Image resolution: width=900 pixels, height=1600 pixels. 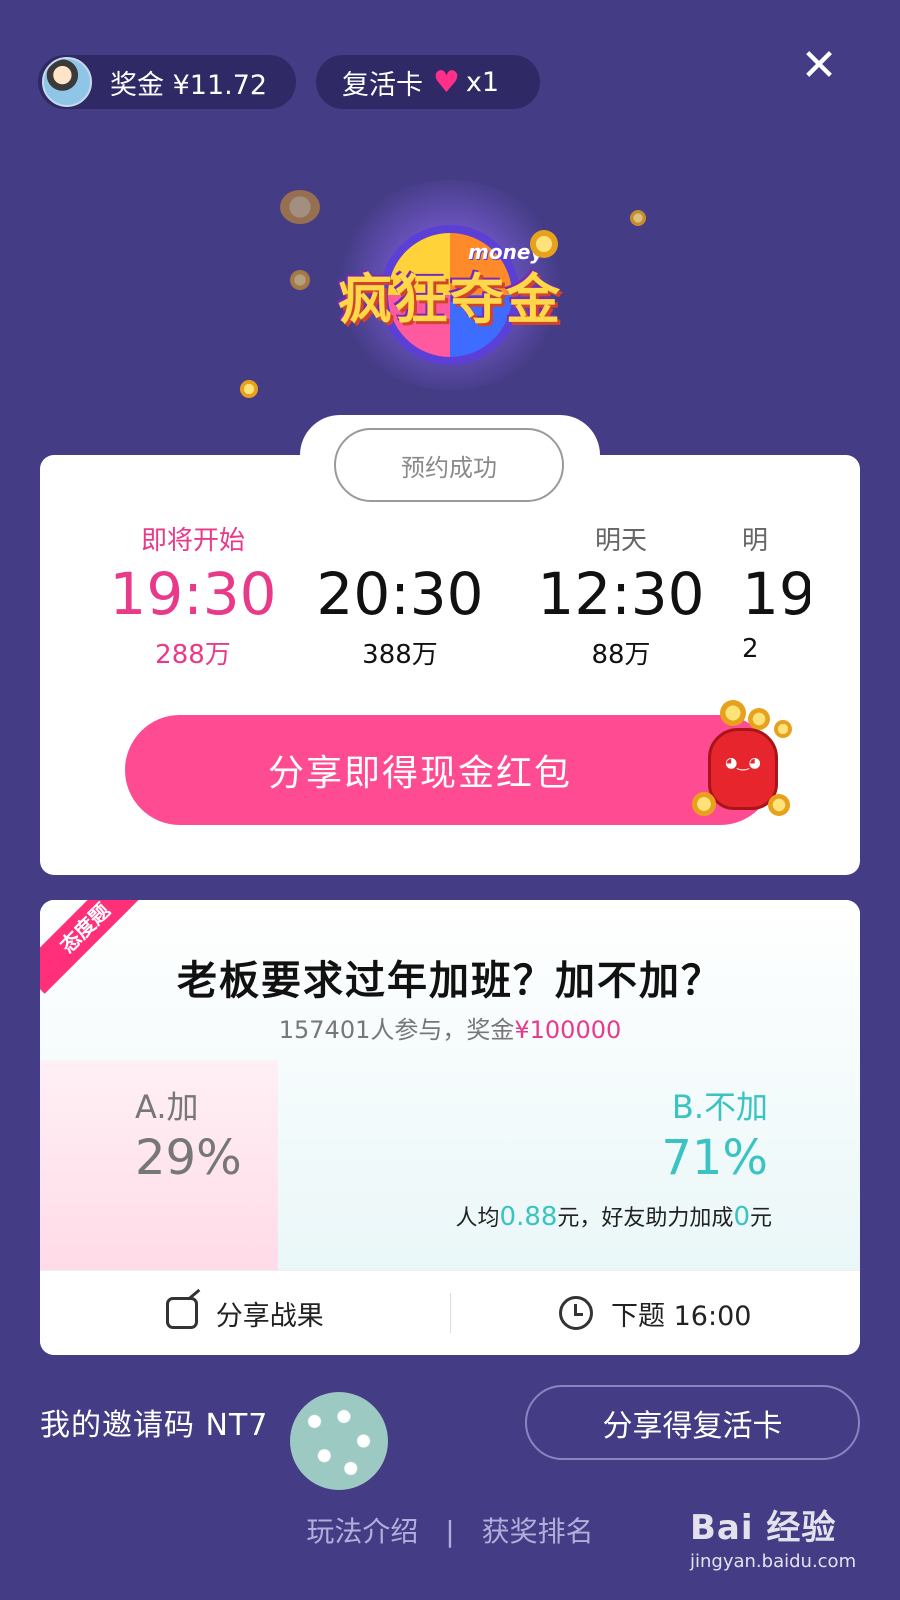 I want to click on rules-link: 玩法介绍, so click(x=362, y=1531).